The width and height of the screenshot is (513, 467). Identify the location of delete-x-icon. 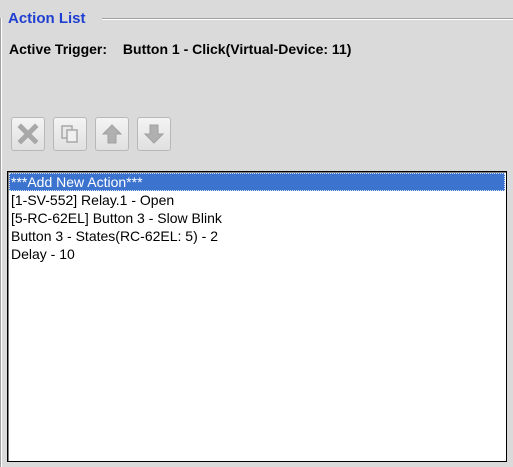
(28, 134).